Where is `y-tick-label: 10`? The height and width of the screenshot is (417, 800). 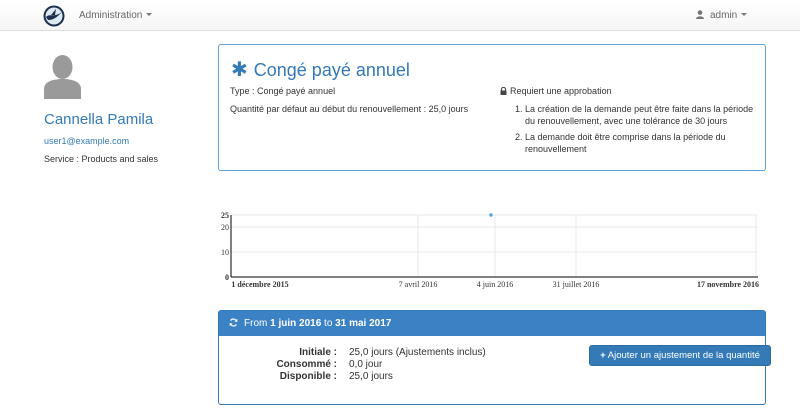
y-tick-label: 10 is located at coordinates (225, 252).